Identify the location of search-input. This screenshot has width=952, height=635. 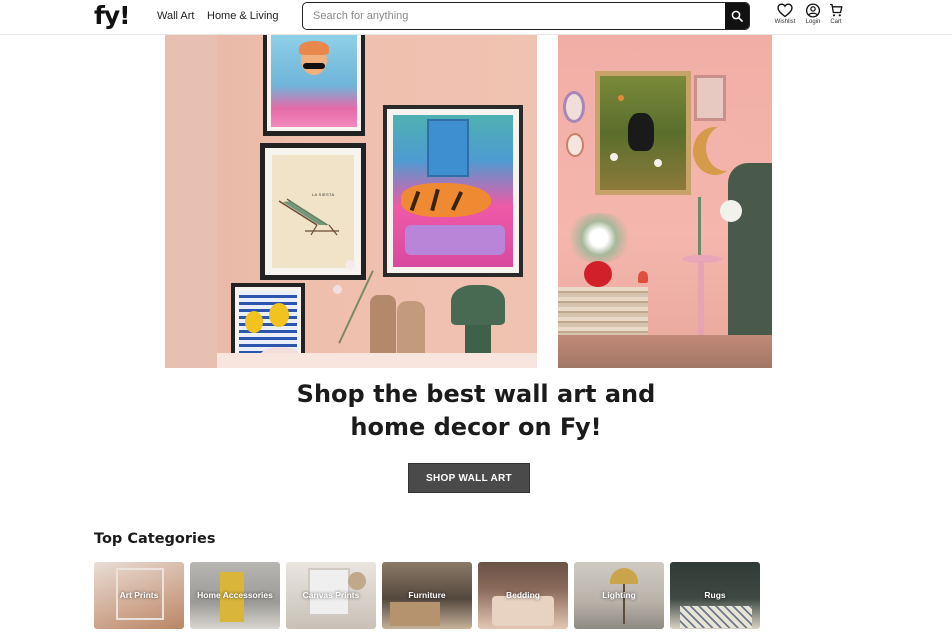
(515, 16).